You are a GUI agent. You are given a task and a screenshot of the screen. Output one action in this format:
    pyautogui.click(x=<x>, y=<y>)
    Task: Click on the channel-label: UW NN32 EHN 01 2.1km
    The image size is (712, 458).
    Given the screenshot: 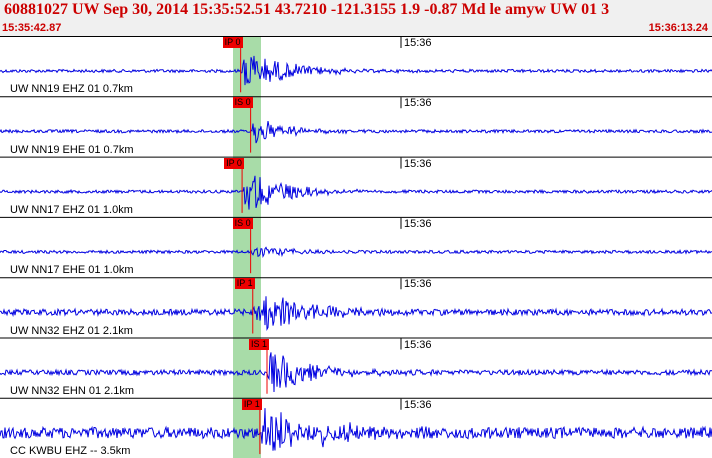 What is the action you would take?
    pyautogui.click(x=72, y=390)
    